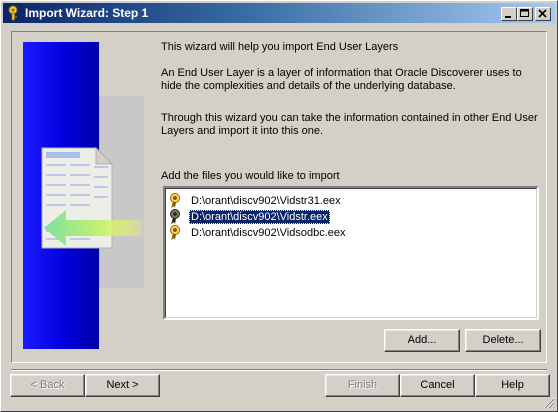  I want to click on back-button: < Back, so click(47, 385).